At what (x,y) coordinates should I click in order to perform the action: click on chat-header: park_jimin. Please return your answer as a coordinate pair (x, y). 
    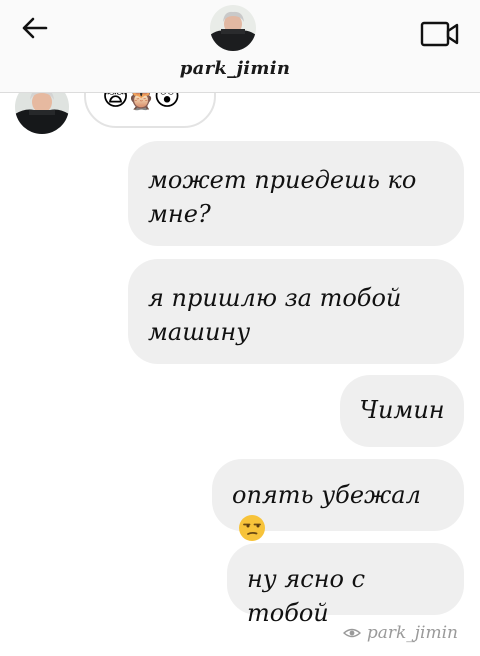
    Looking at the image, I should click on (240, 46).